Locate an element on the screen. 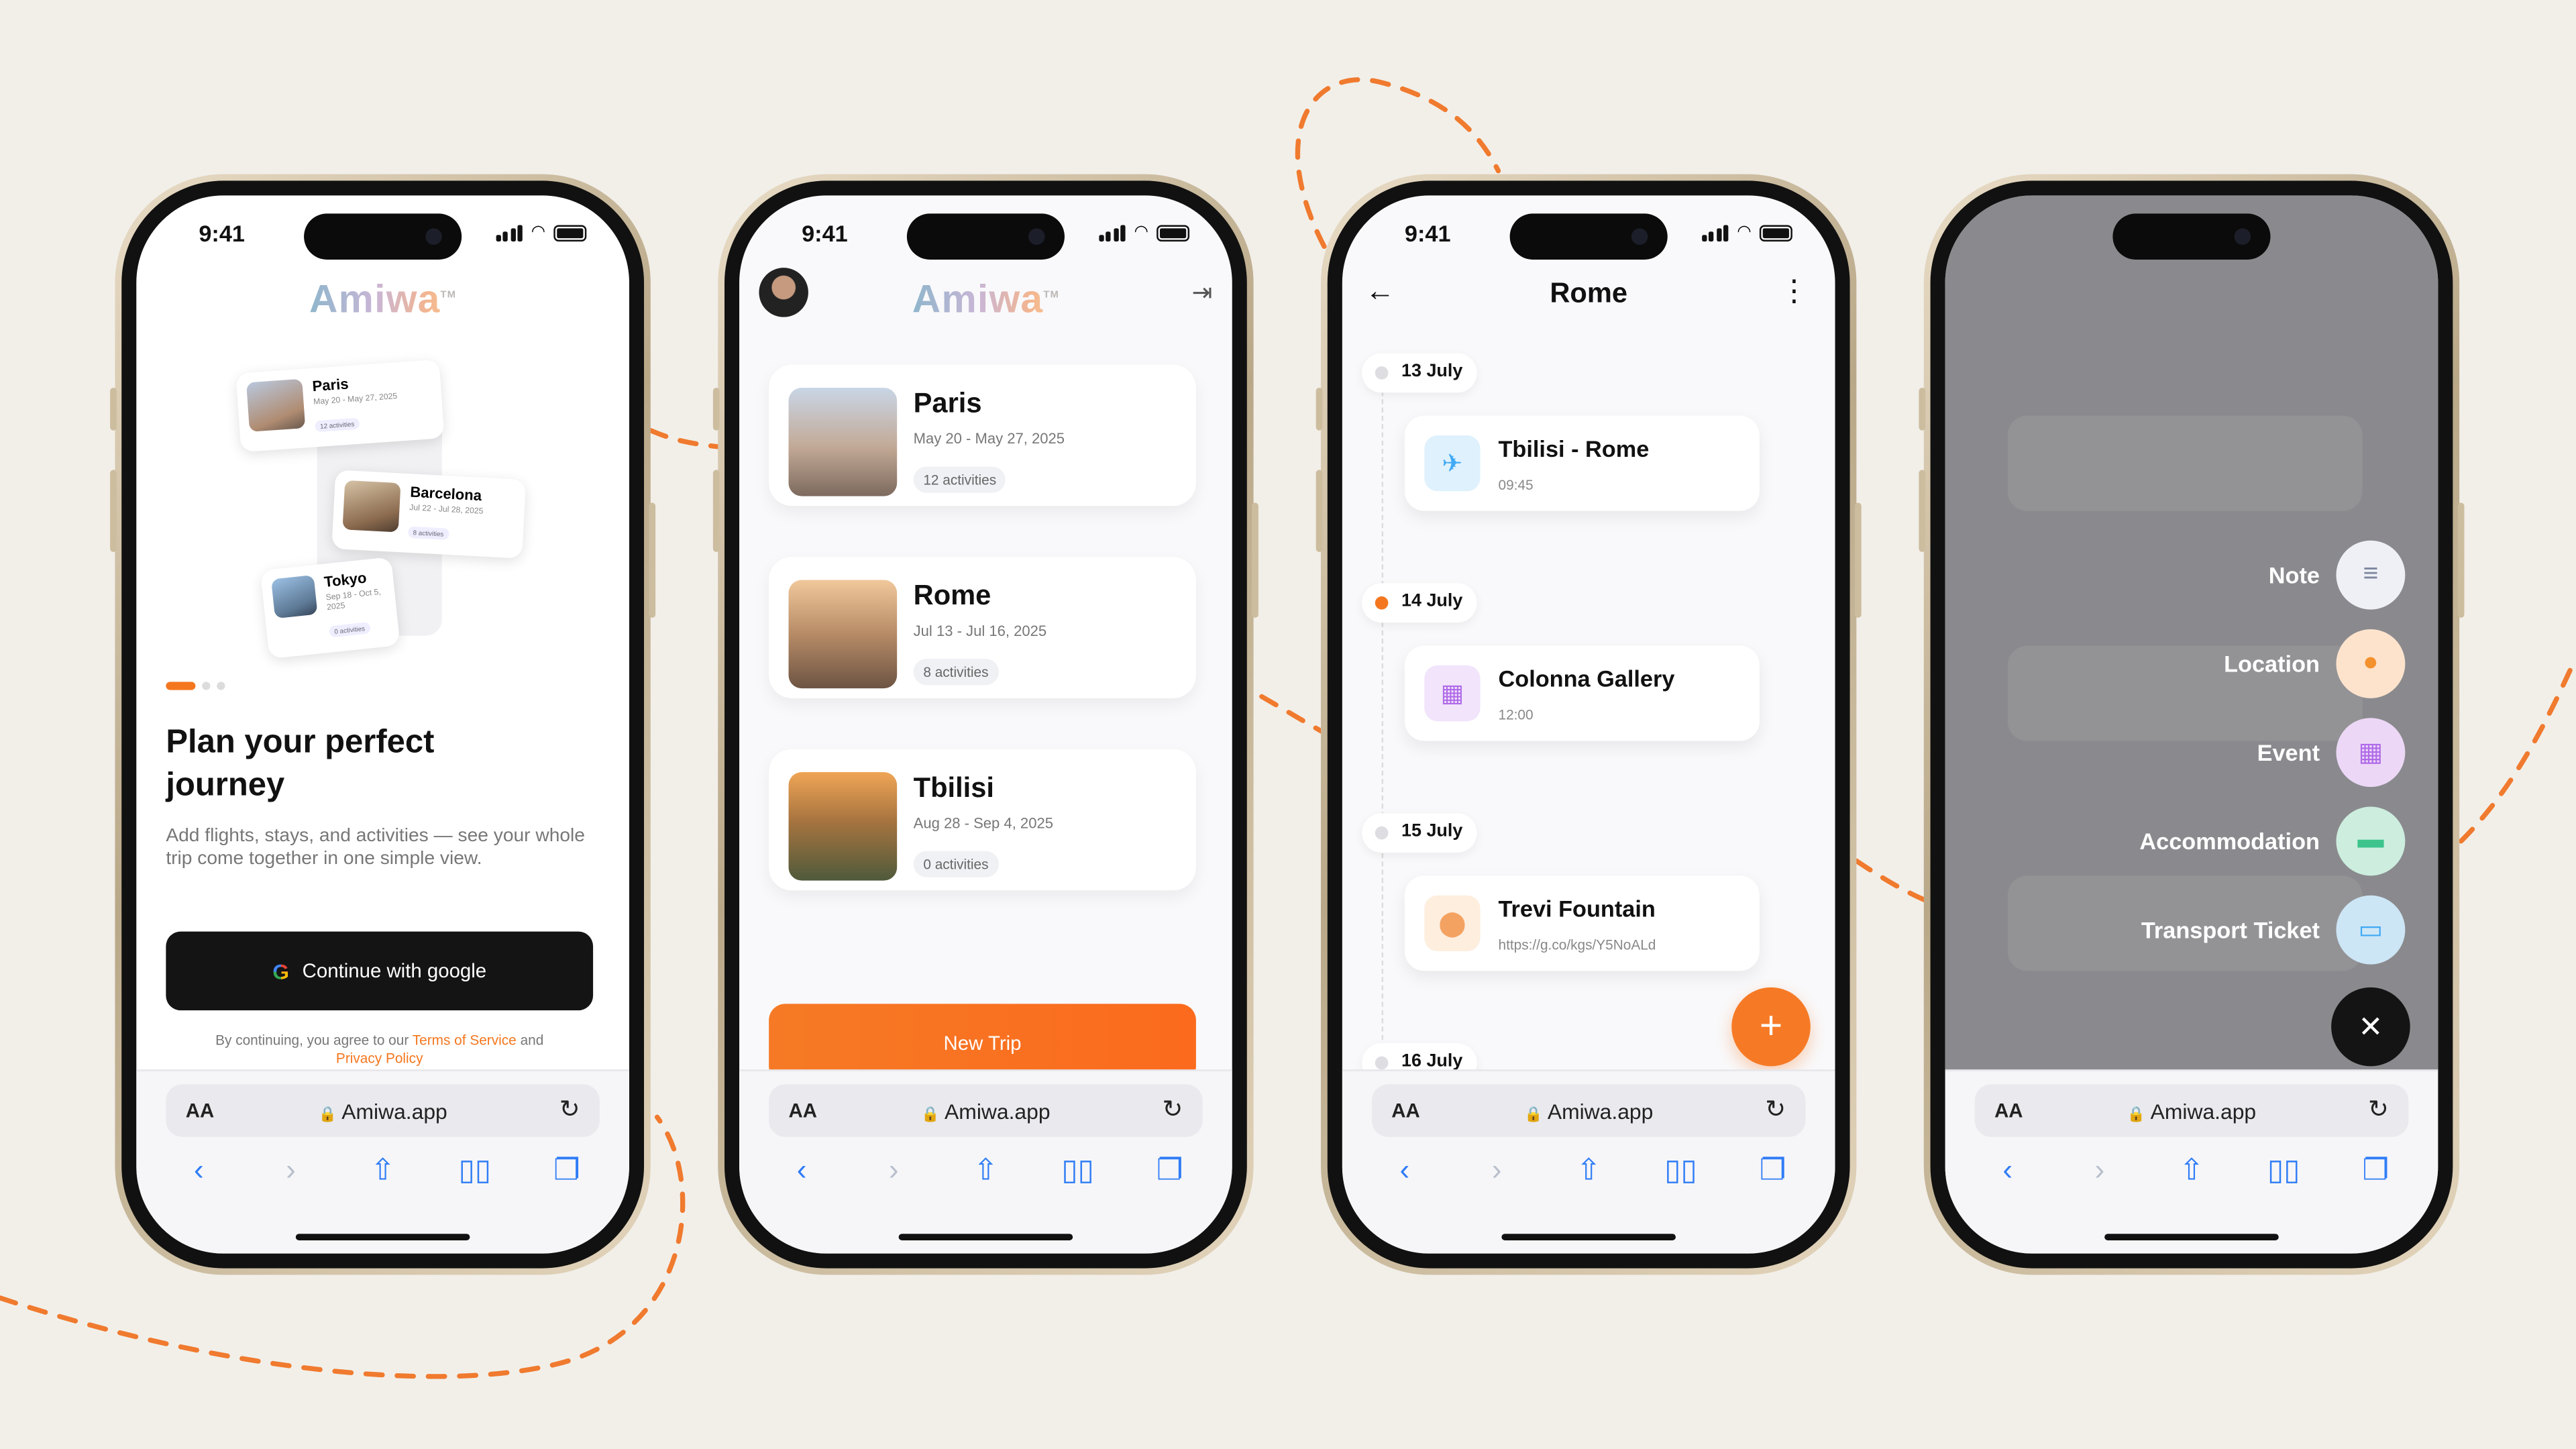  close-menu-button: ✕ is located at coordinates (2370, 1027).